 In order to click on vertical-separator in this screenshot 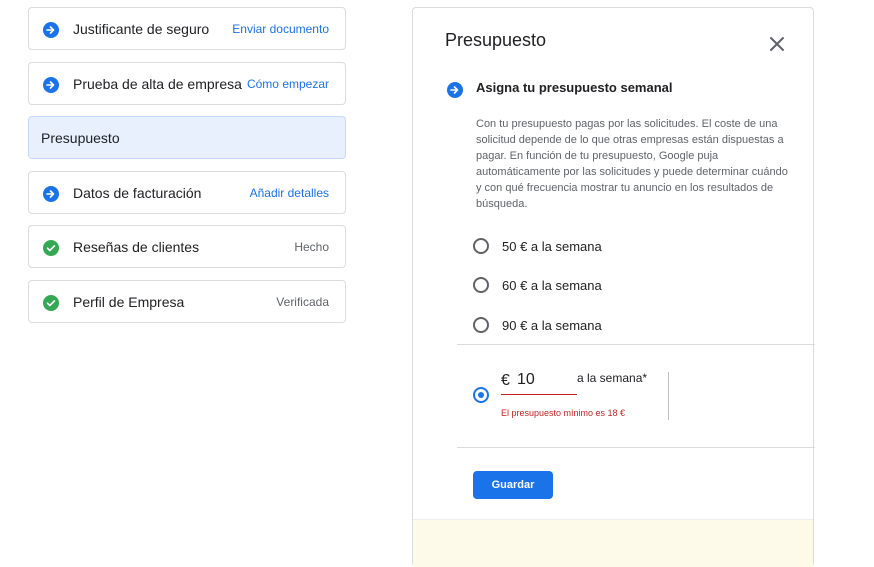, I will do `click(668, 396)`.